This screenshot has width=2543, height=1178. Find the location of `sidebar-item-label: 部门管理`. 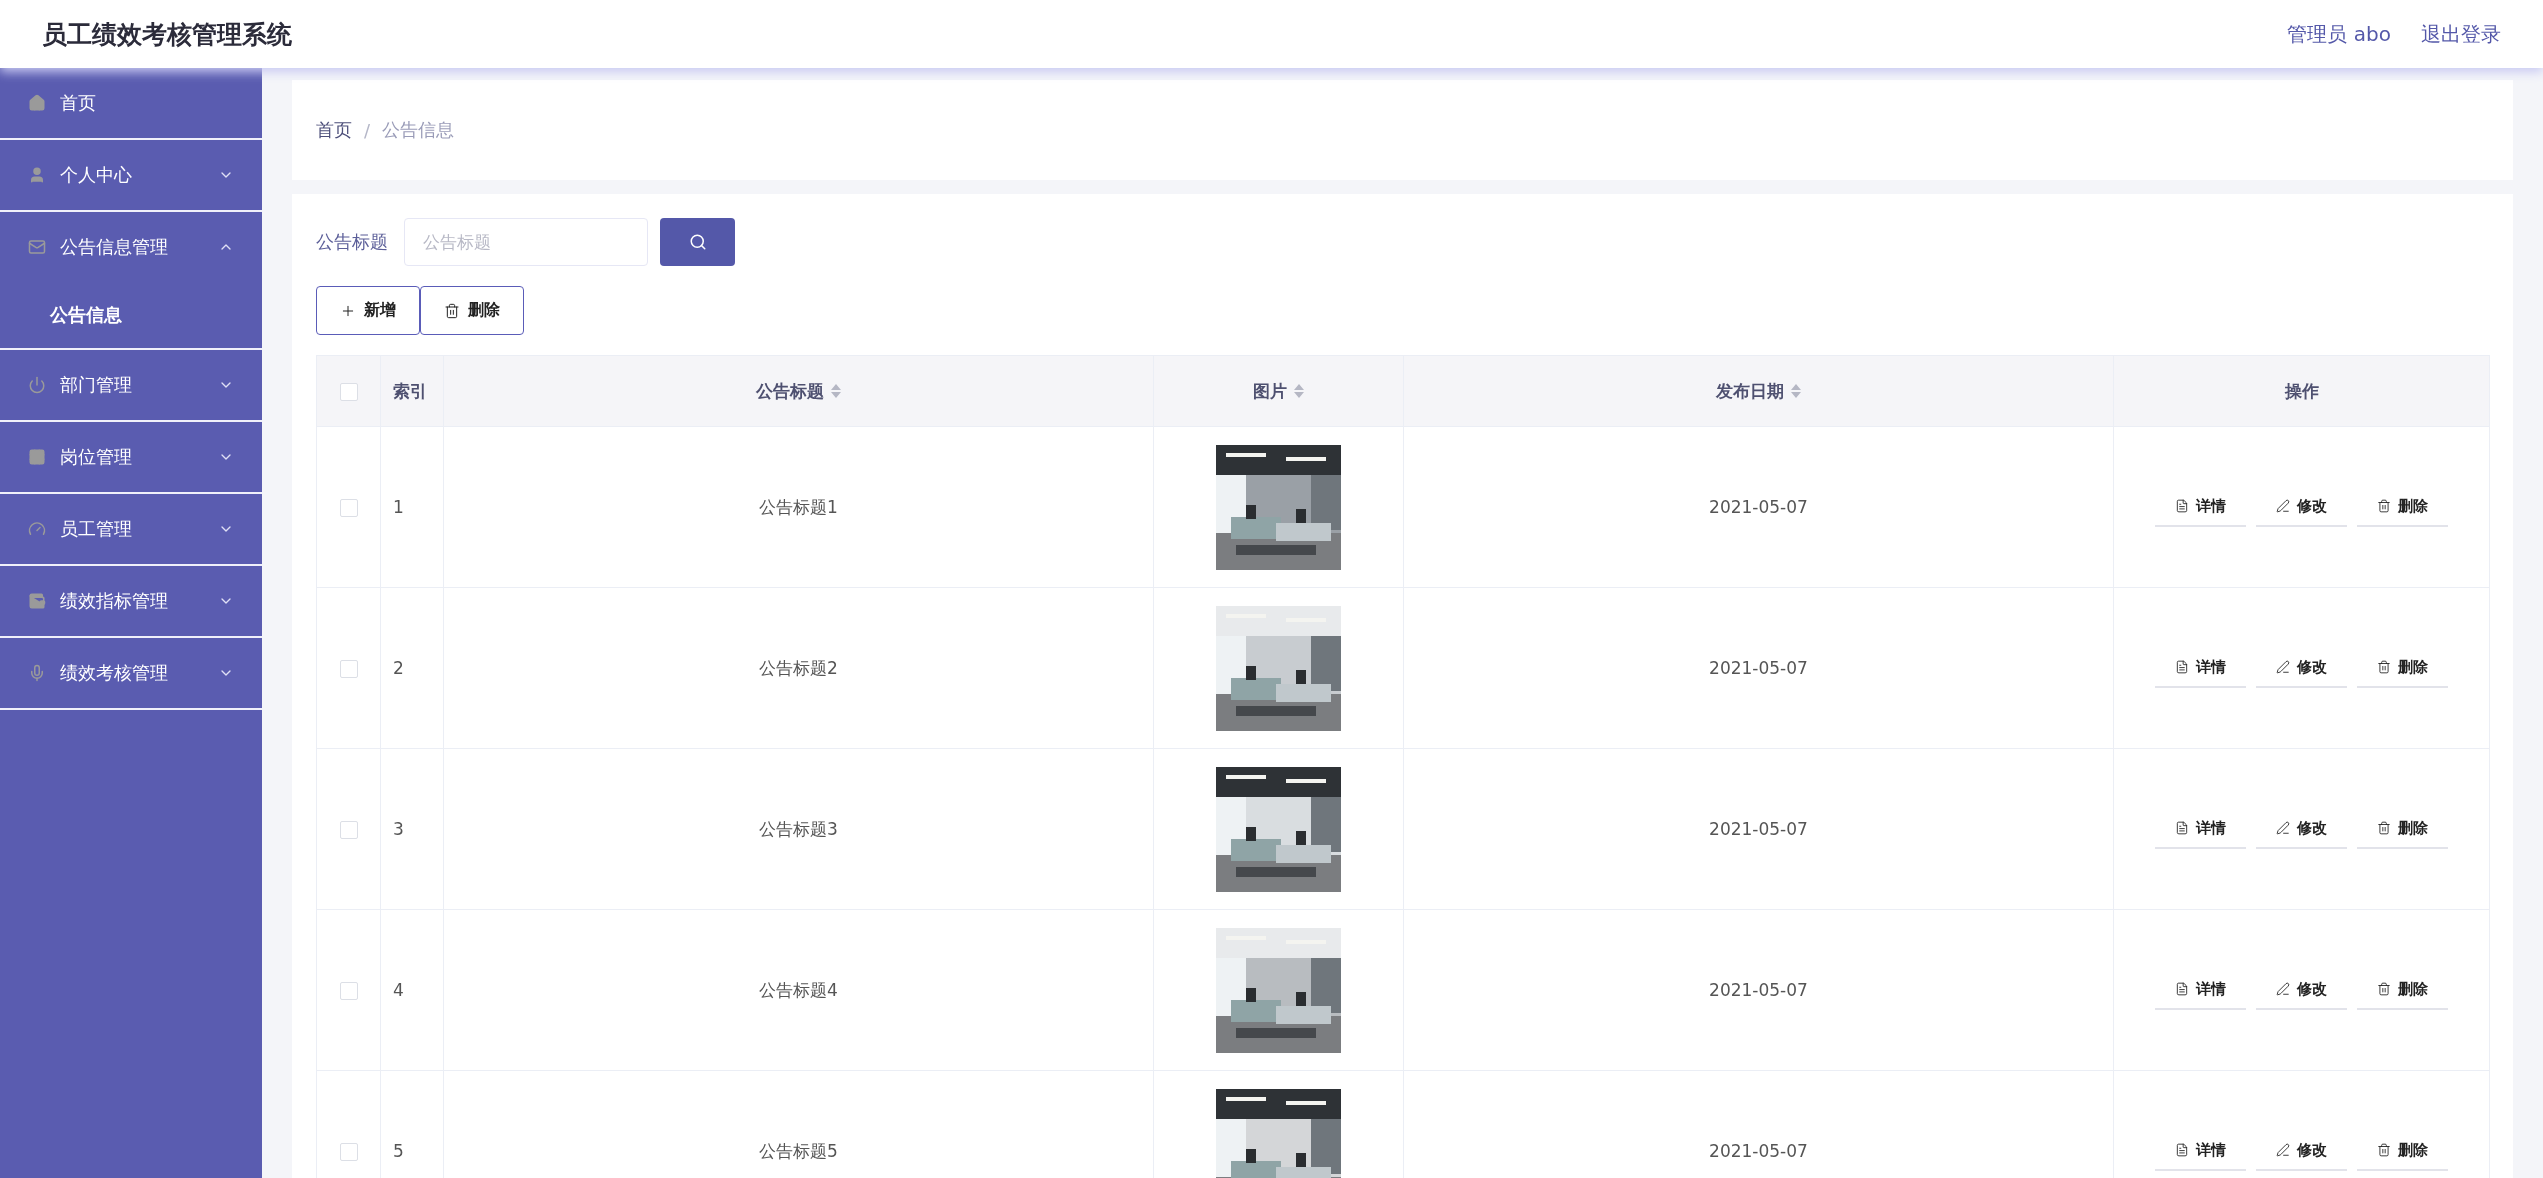

sidebar-item-label: 部门管理 is located at coordinates (96, 385).